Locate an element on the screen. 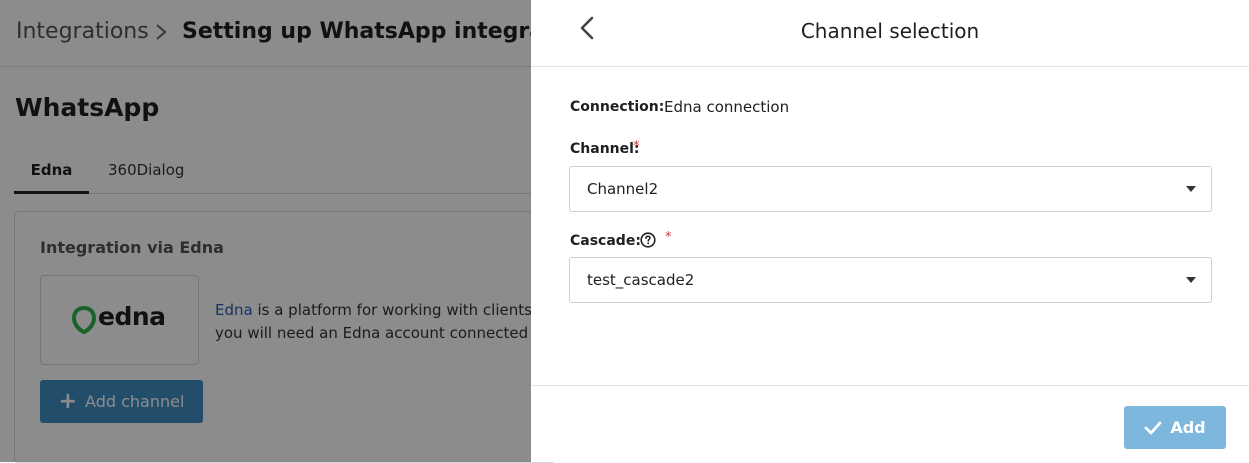 The height and width of the screenshot is (463, 1249). connection-value: Edna connection is located at coordinates (727, 107).